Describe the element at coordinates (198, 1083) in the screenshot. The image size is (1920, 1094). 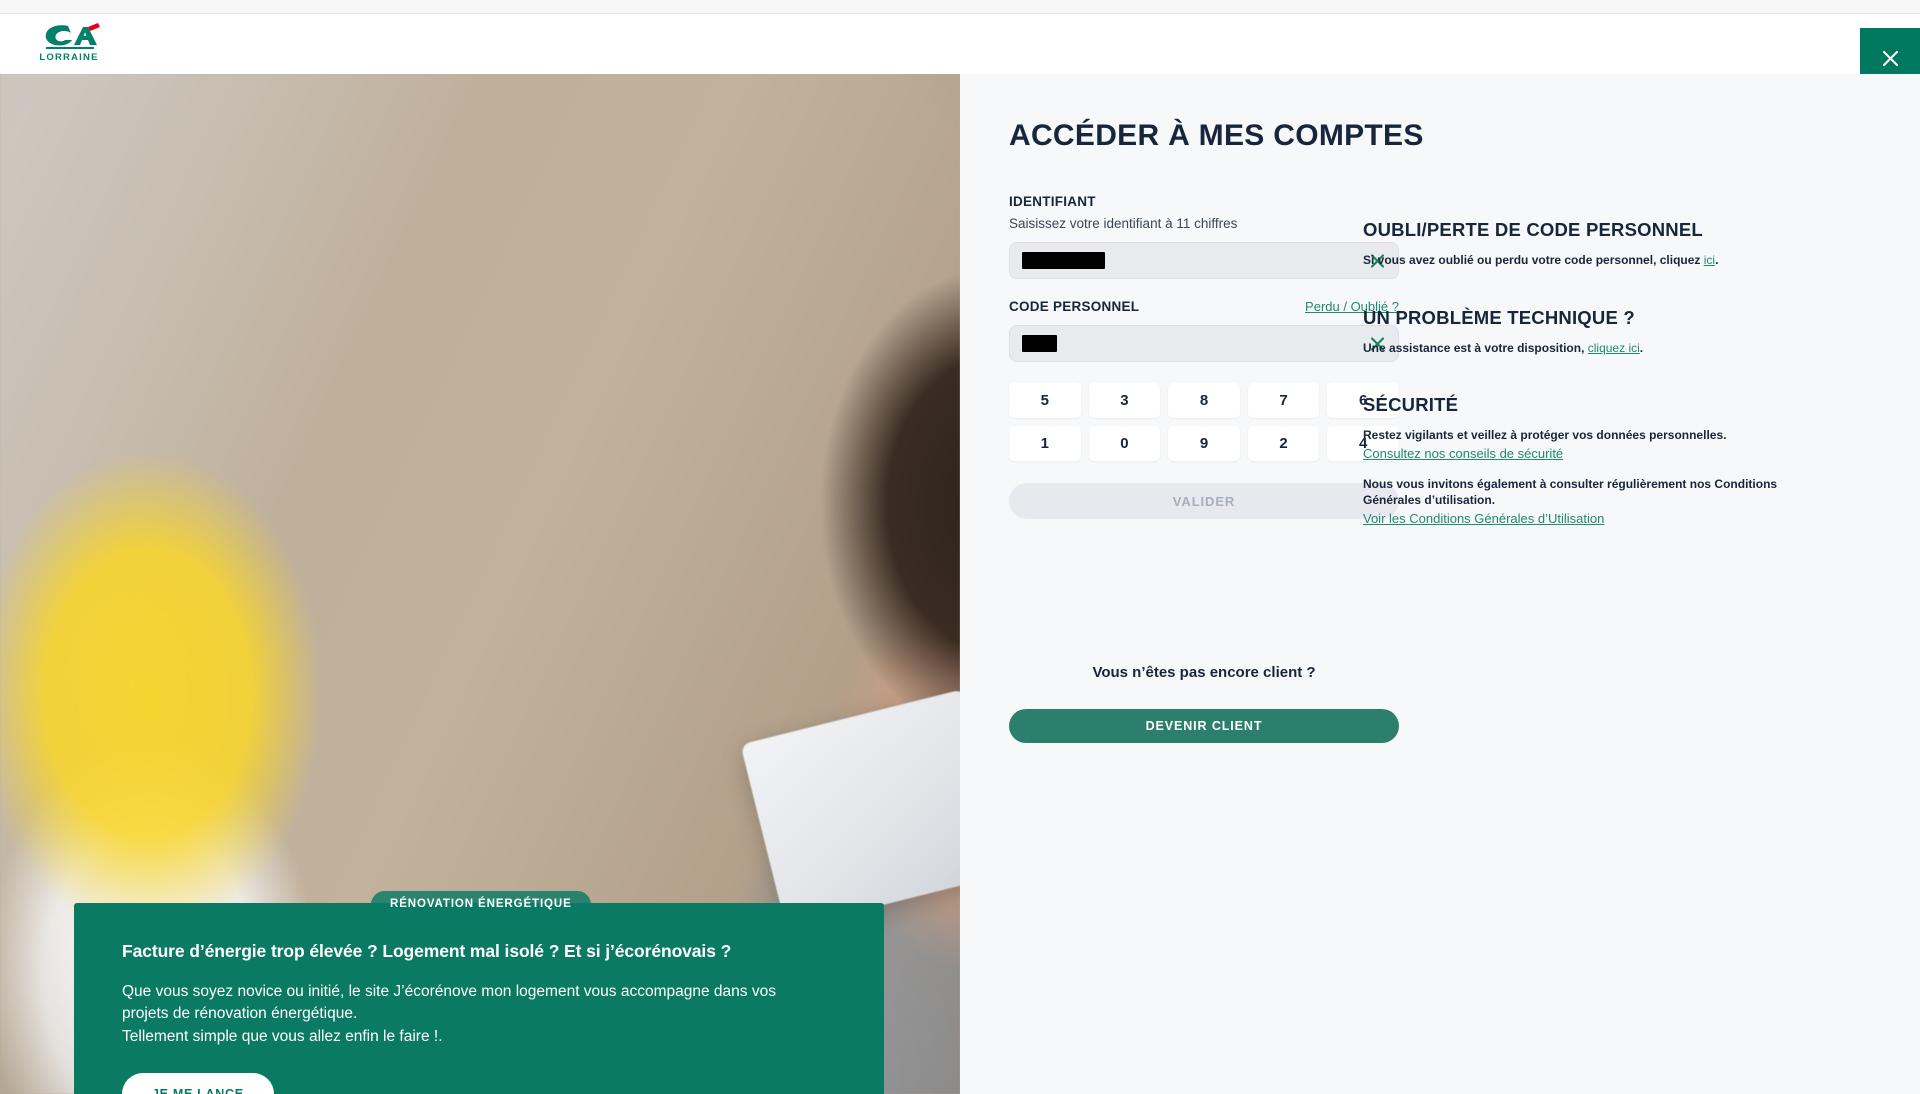
I see `promo-cta-button: JE ME LANCE` at that location.